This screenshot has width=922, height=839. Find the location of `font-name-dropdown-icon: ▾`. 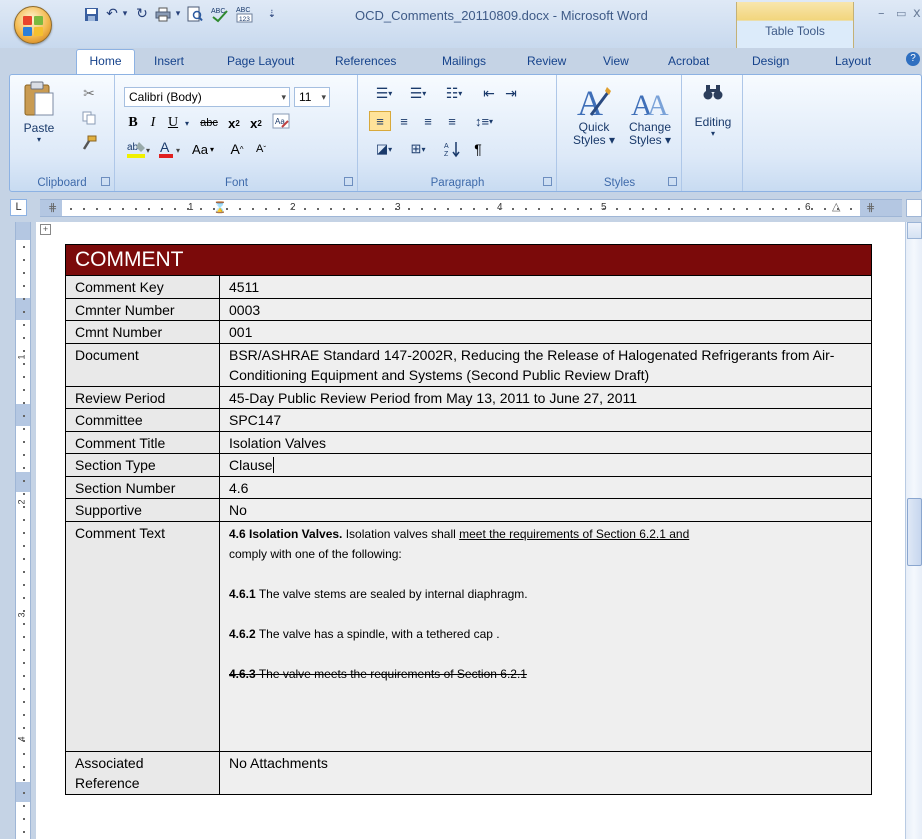

font-name-dropdown-icon: ▾ is located at coordinates (283, 97).